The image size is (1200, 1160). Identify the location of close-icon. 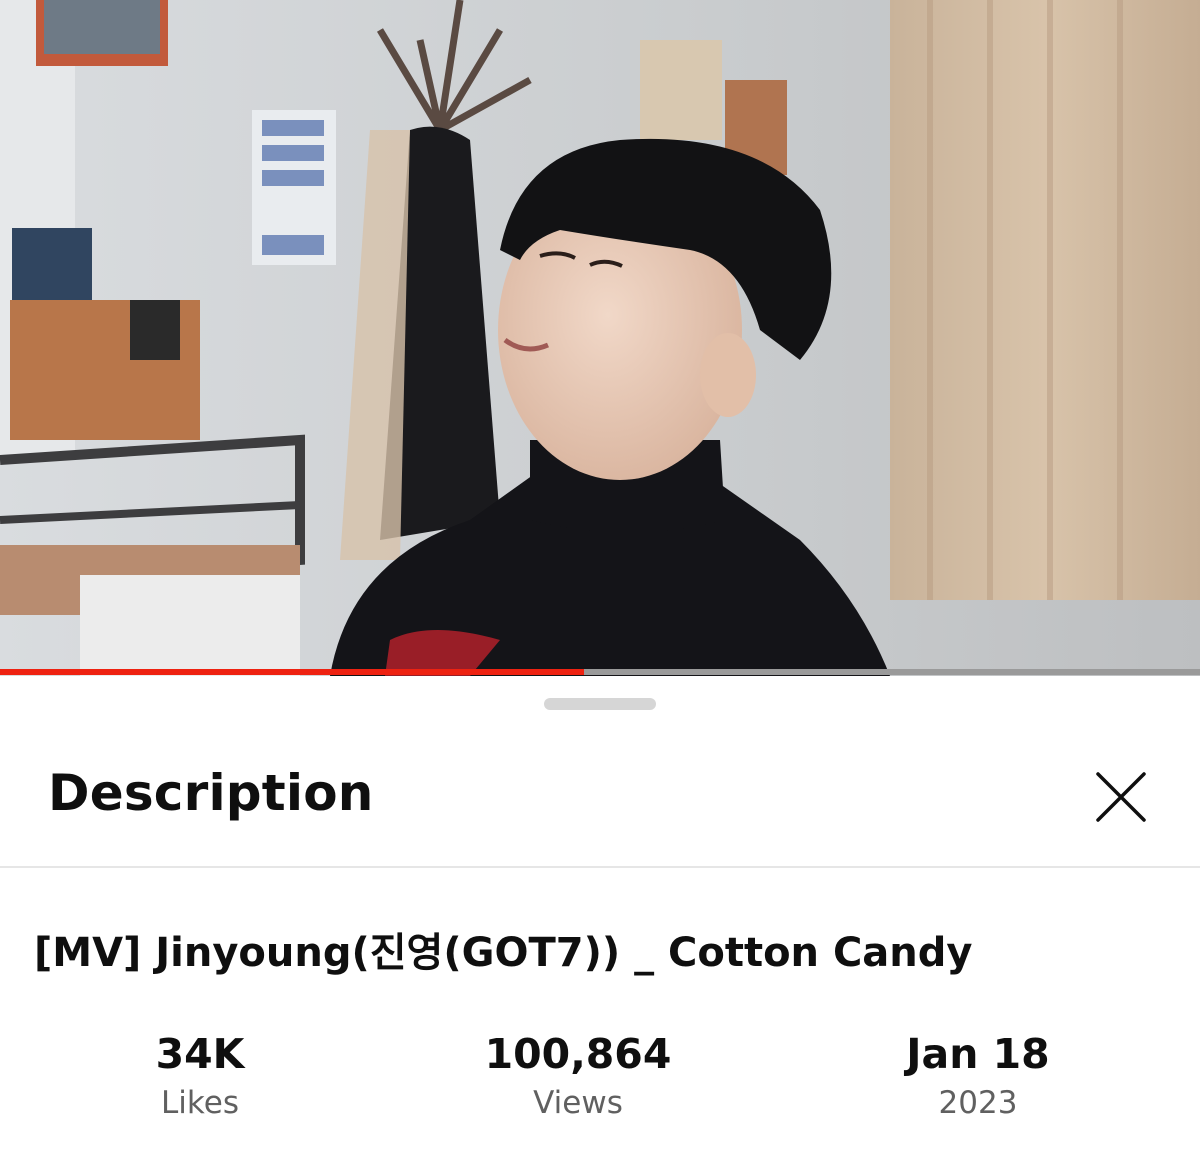
(1121, 797).